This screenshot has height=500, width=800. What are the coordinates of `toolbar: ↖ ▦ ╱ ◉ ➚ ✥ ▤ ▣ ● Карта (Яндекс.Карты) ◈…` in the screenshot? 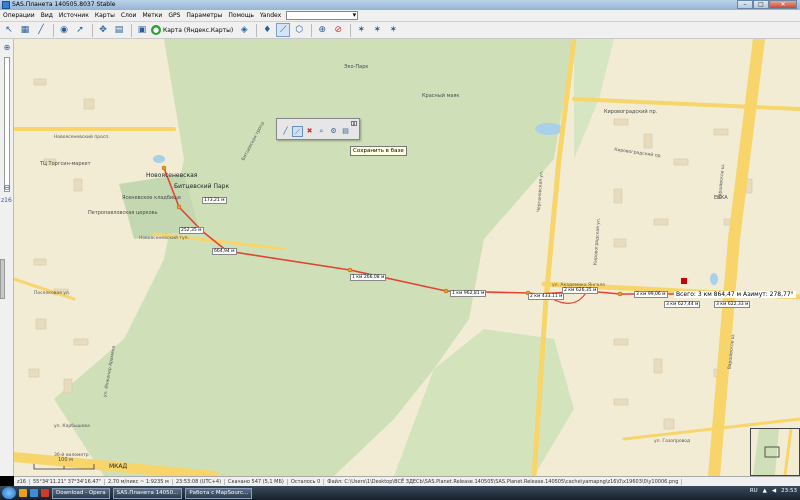 It's located at (400, 30).